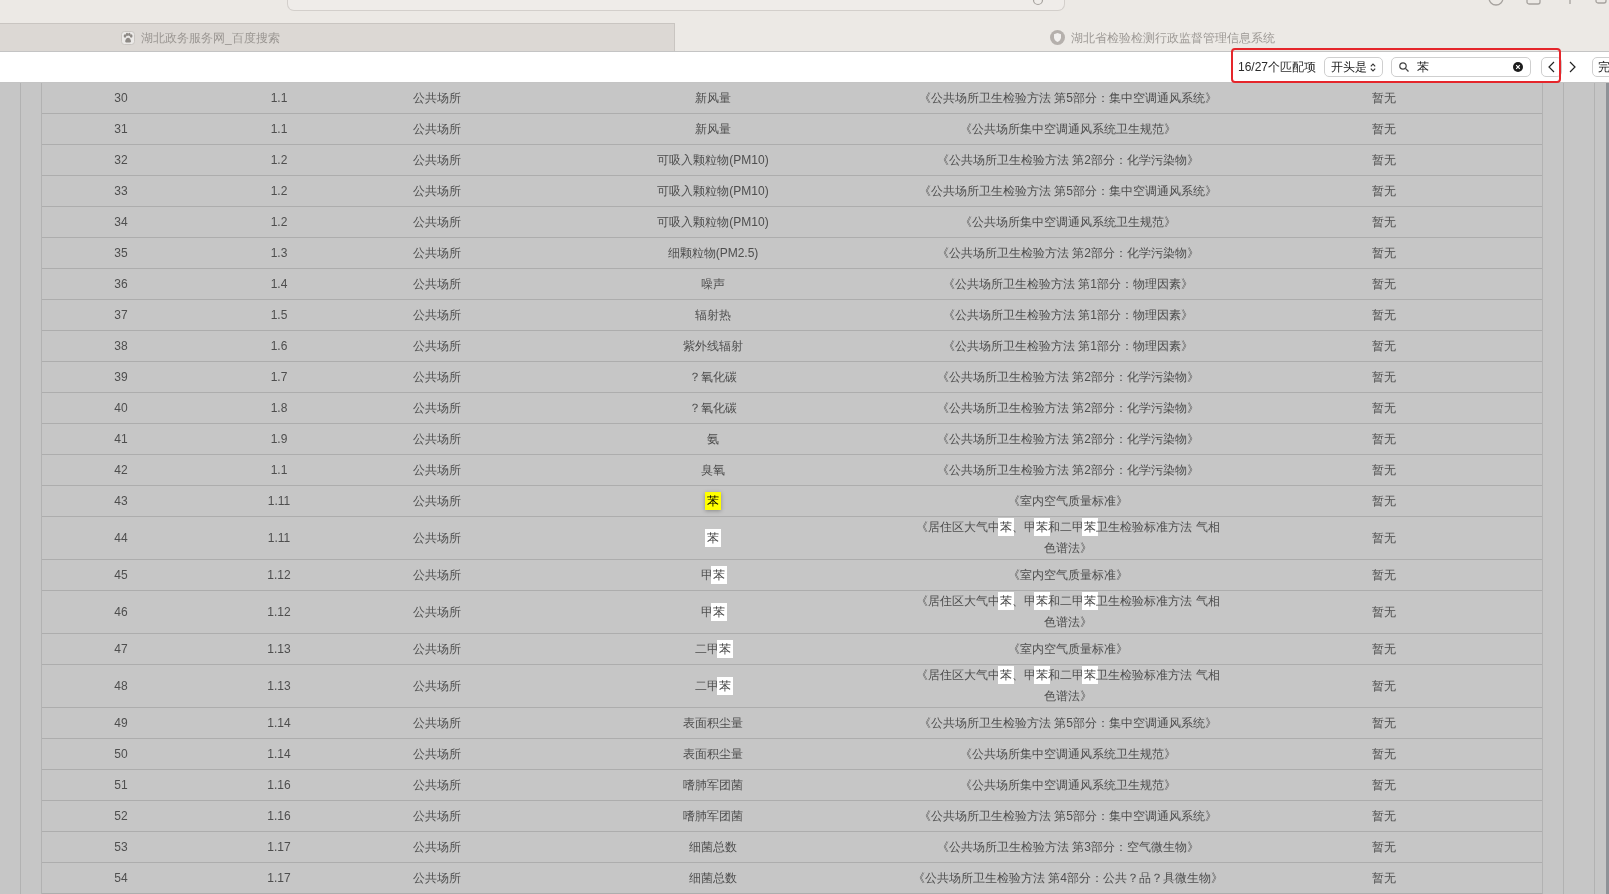  What do you see at coordinates (279, 191) in the screenshot?
I see `table-cell-text: 1.2` at bounding box center [279, 191].